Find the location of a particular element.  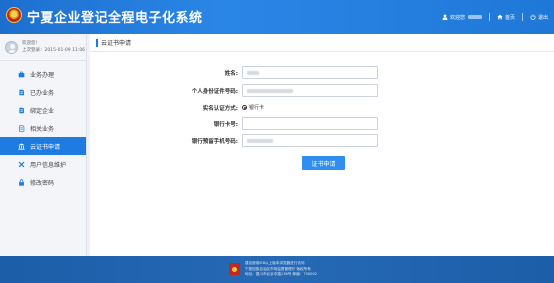

sidebar-item-change-password: 修改密码 is located at coordinates (43, 182).